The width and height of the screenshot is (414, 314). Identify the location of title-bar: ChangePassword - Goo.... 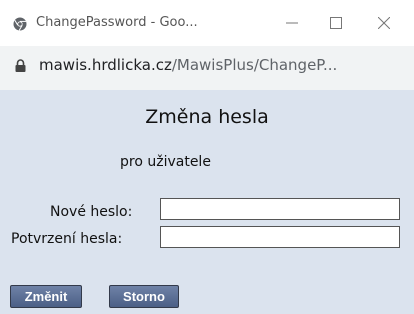
(207, 23).